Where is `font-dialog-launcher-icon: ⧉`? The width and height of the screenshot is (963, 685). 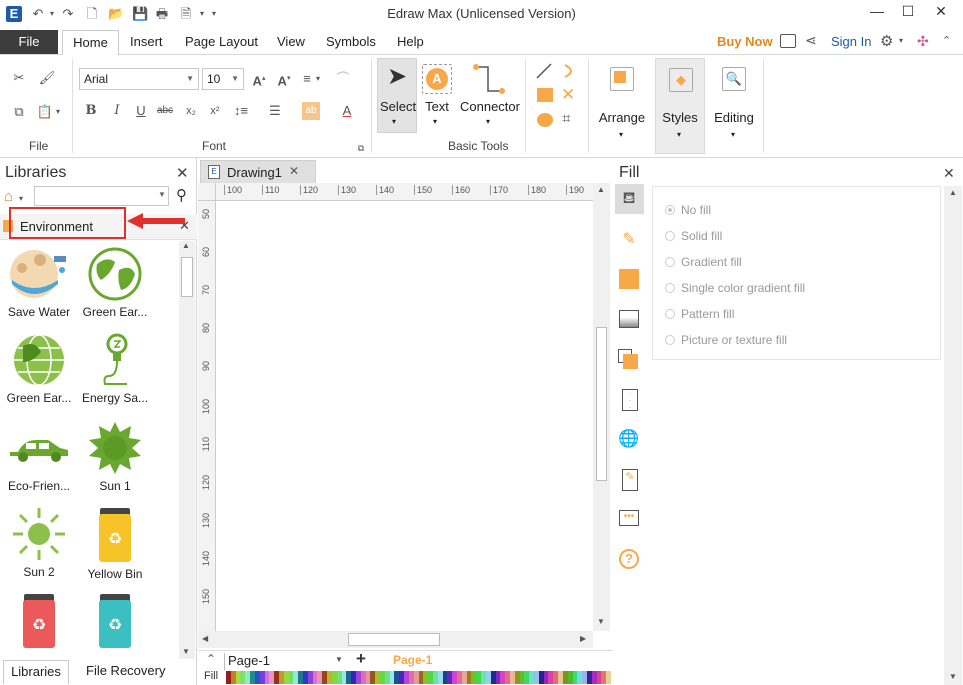
font-dialog-launcher-icon: ⧉ is located at coordinates (361, 148).